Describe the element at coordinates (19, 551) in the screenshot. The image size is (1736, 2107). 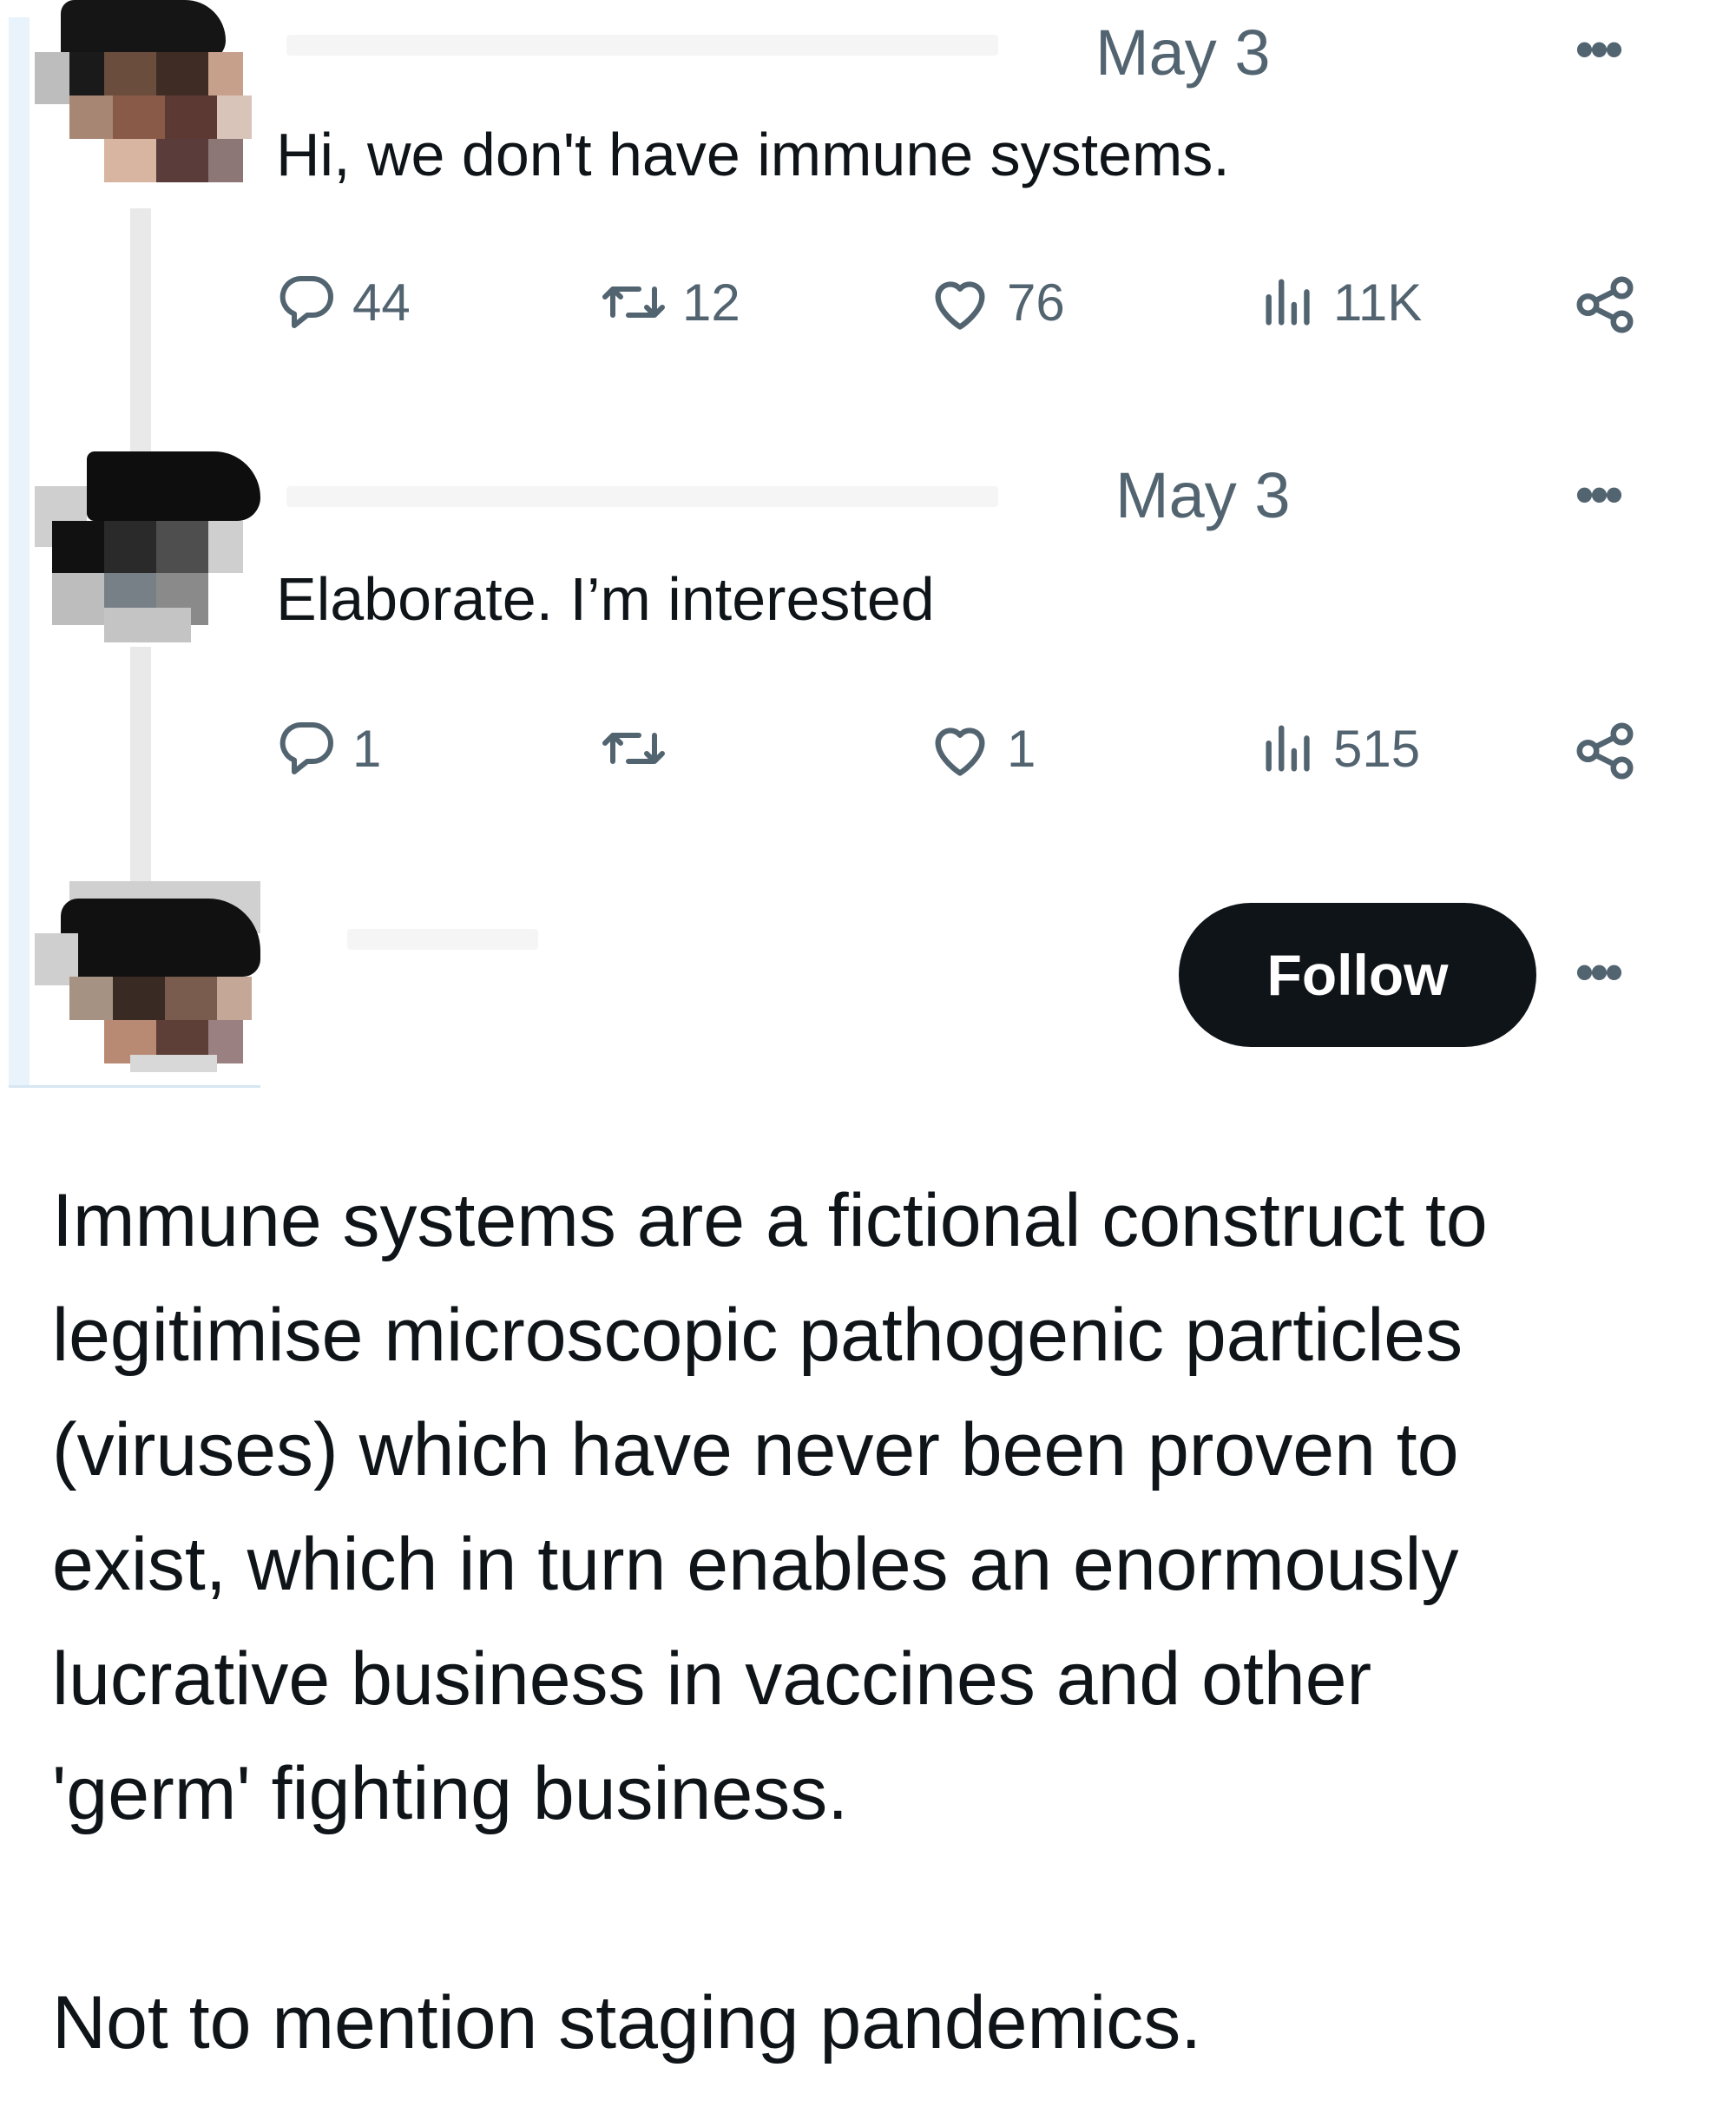
I see `thread-line` at that location.